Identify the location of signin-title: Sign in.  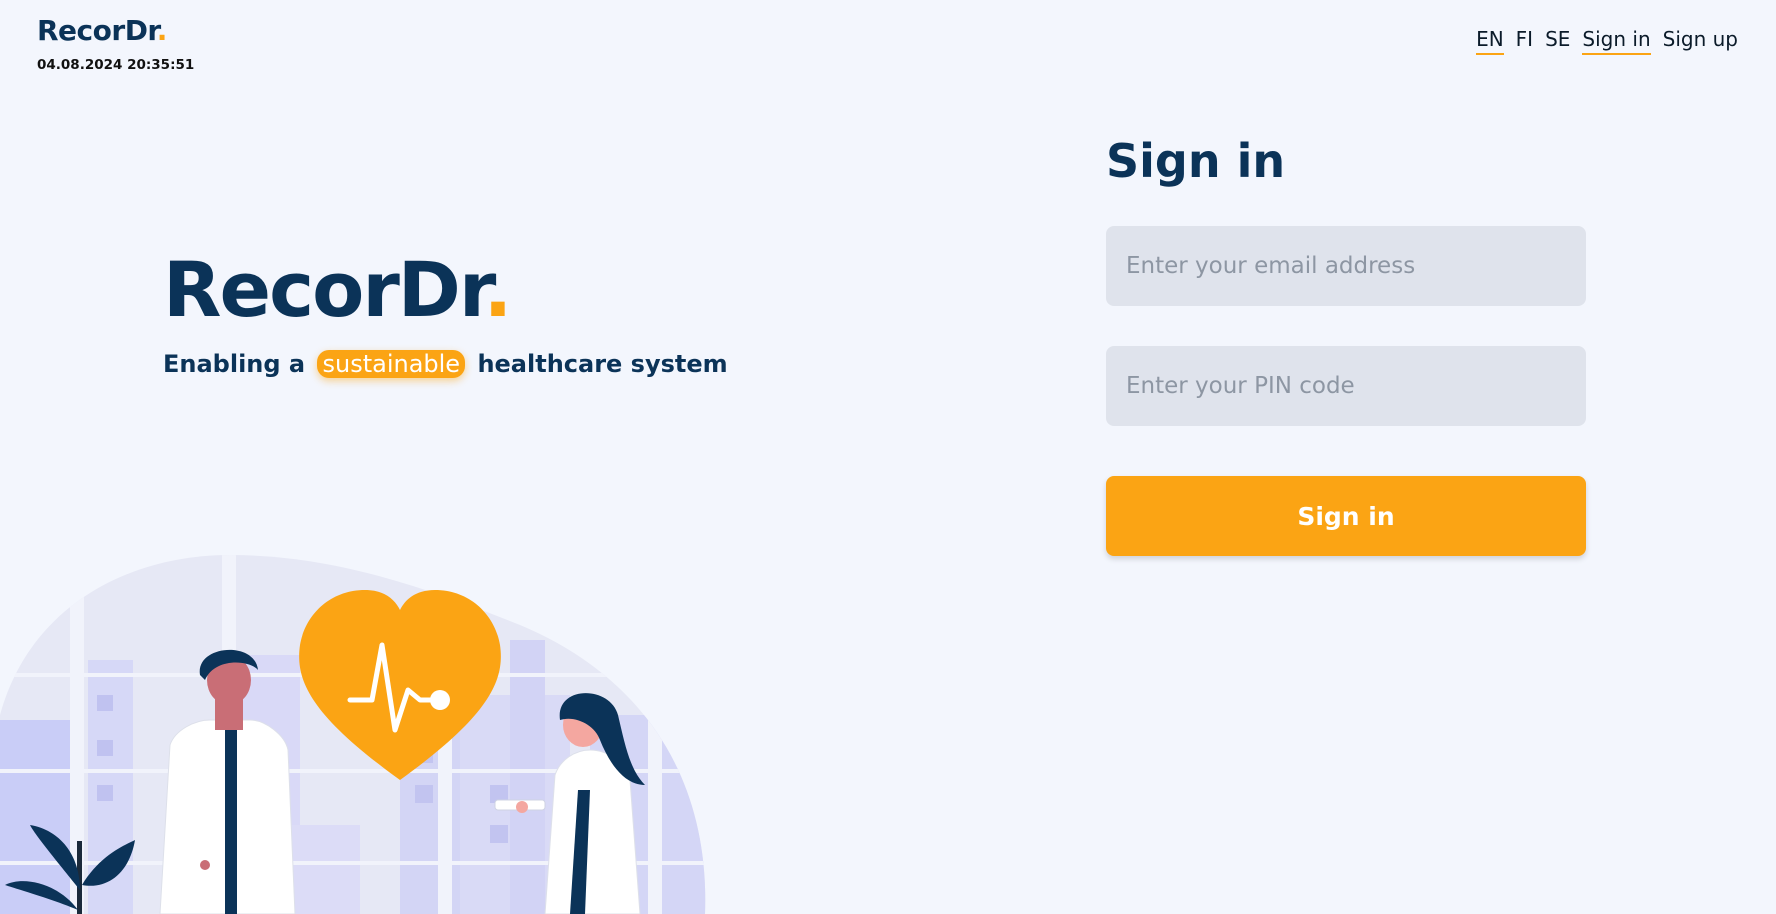
(1196, 161).